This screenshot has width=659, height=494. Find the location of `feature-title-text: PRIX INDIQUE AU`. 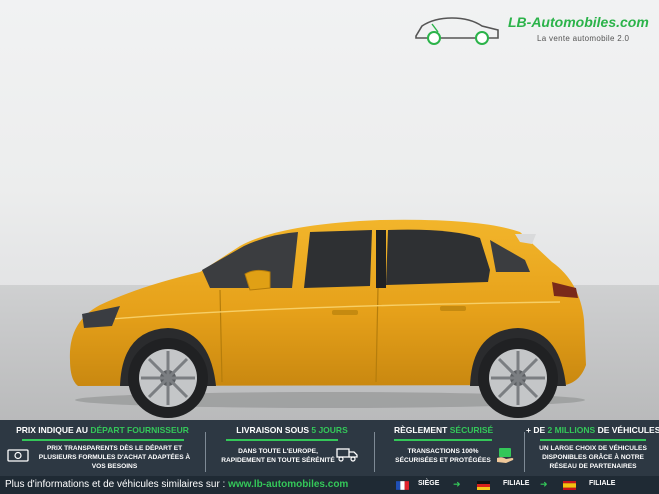

feature-title-text: PRIX INDIQUE AU is located at coordinates (53, 430).